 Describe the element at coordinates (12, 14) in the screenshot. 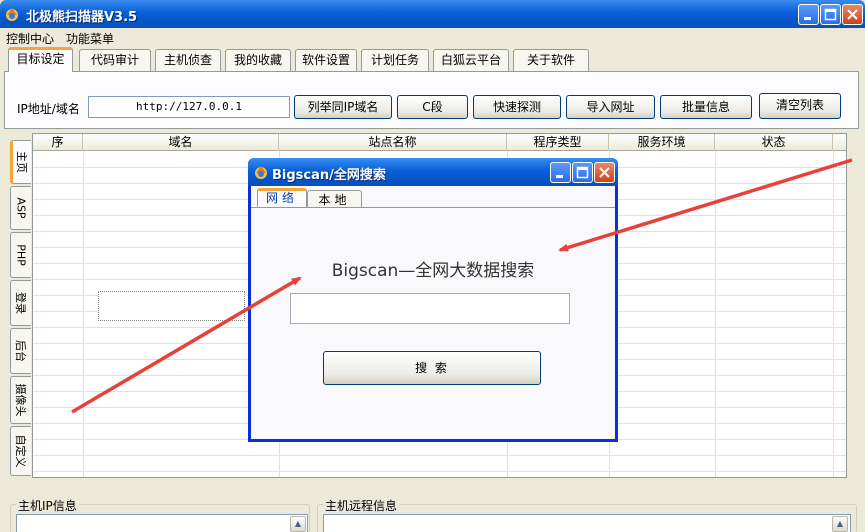

I see `app-icon` at that location.